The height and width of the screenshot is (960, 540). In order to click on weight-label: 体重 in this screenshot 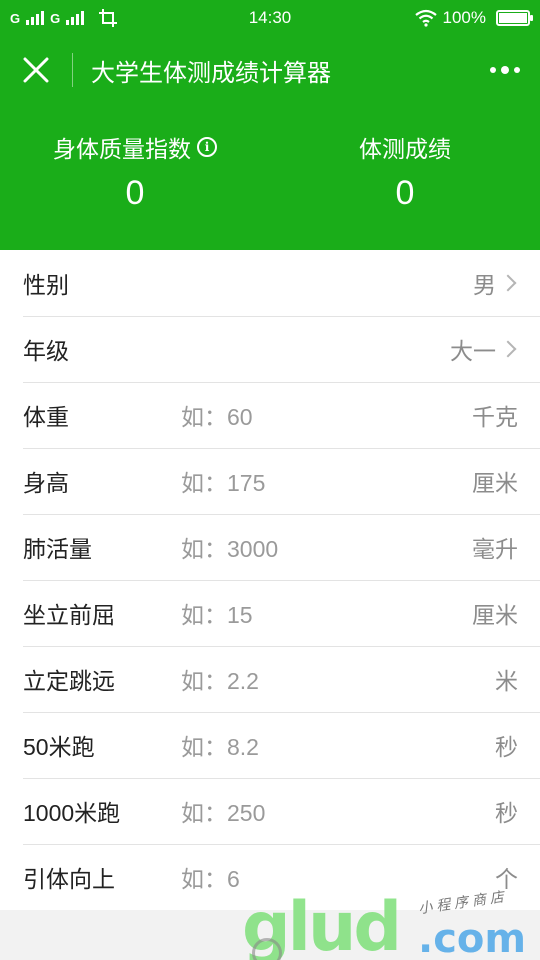, I will do `click(46, 417)`.